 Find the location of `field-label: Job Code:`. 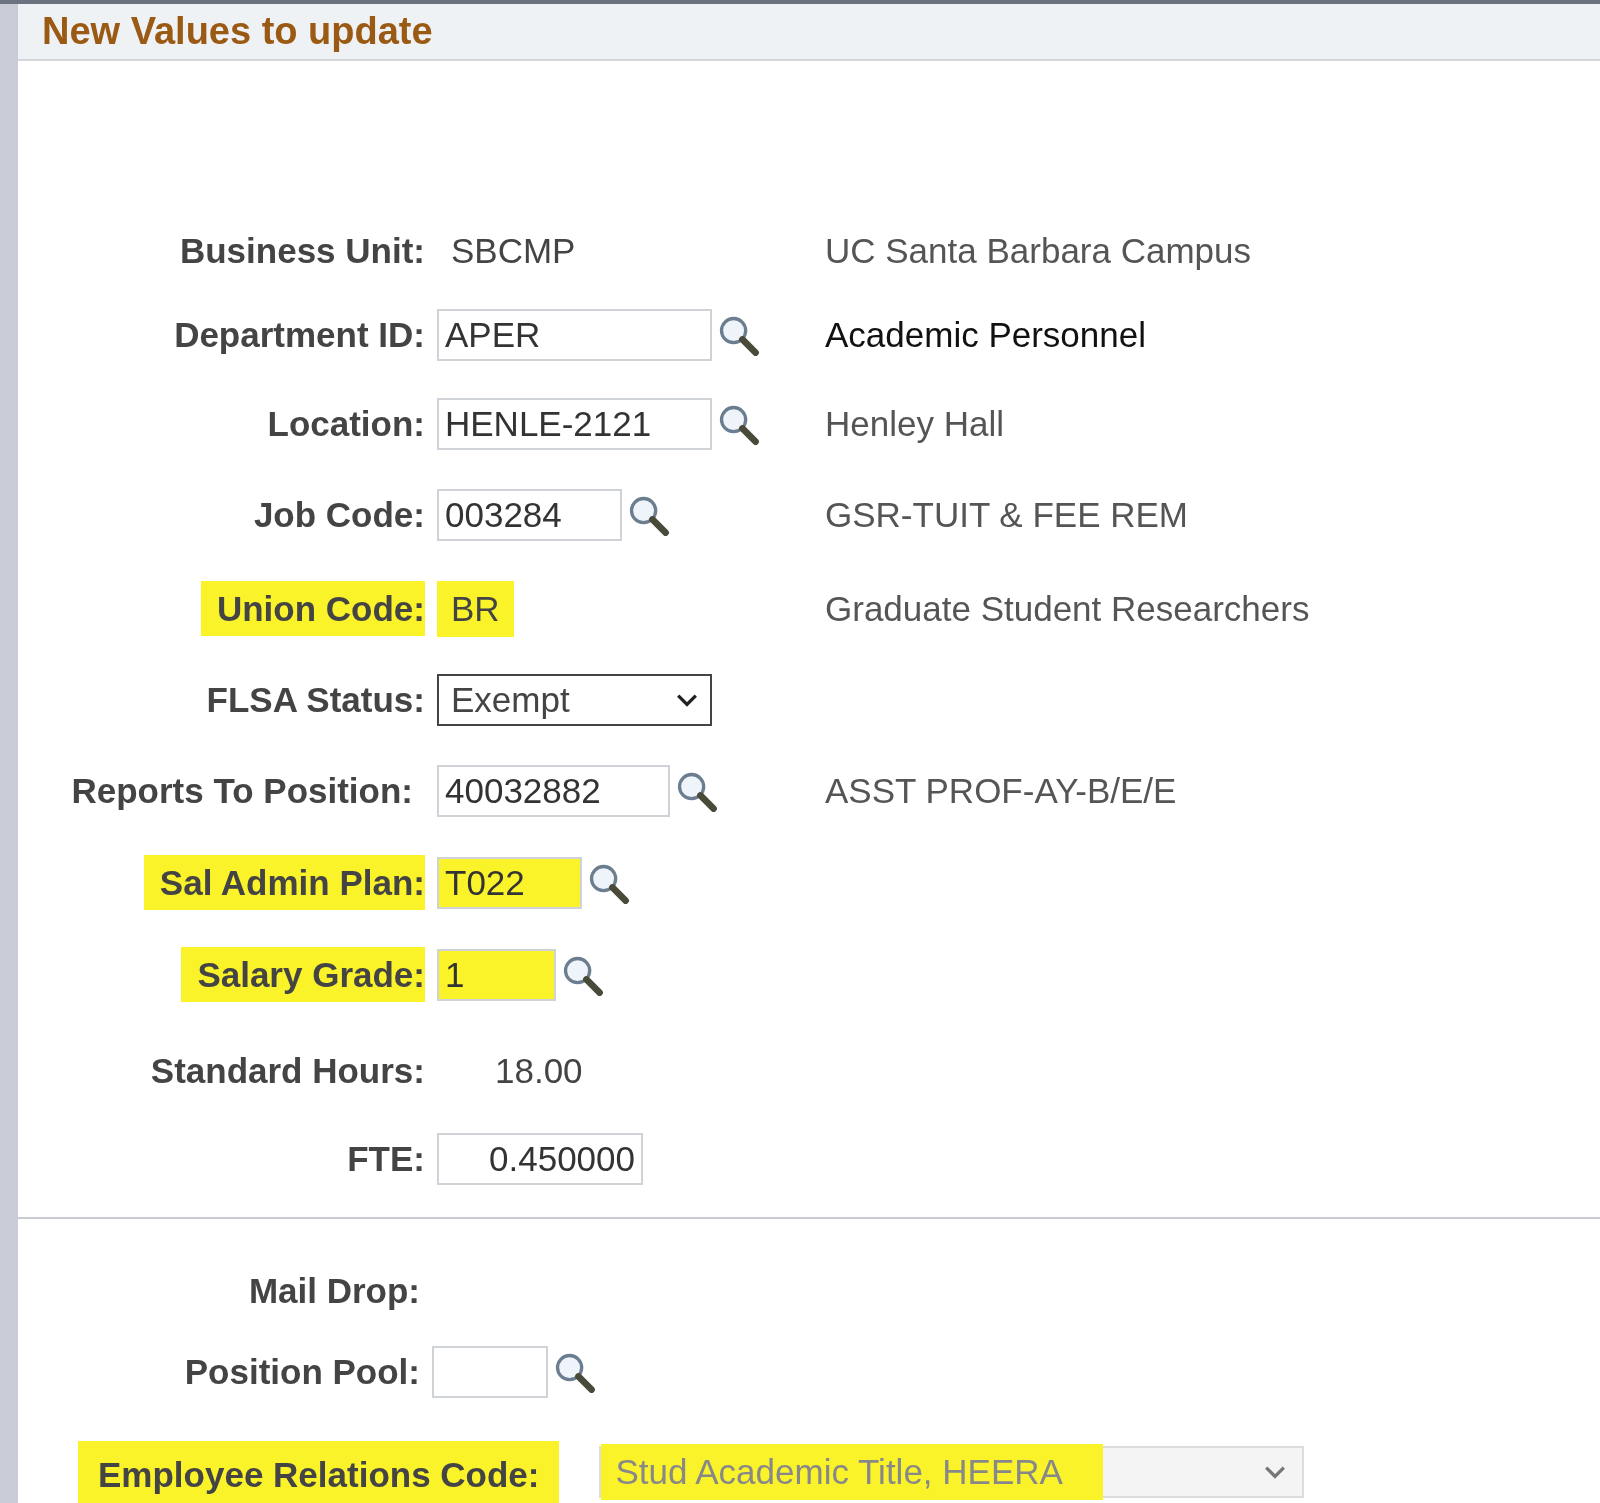

field-label: Job Code: is located at coordinates (338, 515).